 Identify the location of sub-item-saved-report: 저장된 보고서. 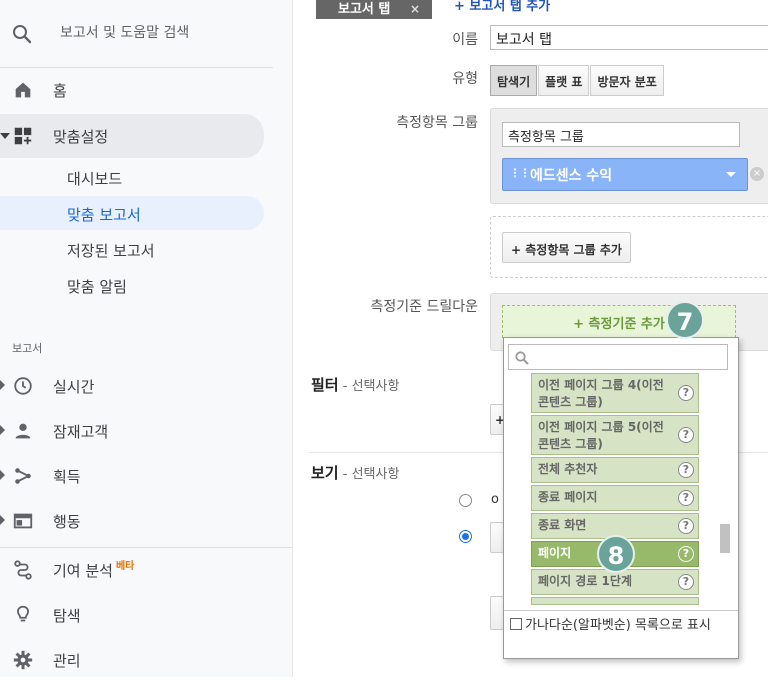
(132, 249).